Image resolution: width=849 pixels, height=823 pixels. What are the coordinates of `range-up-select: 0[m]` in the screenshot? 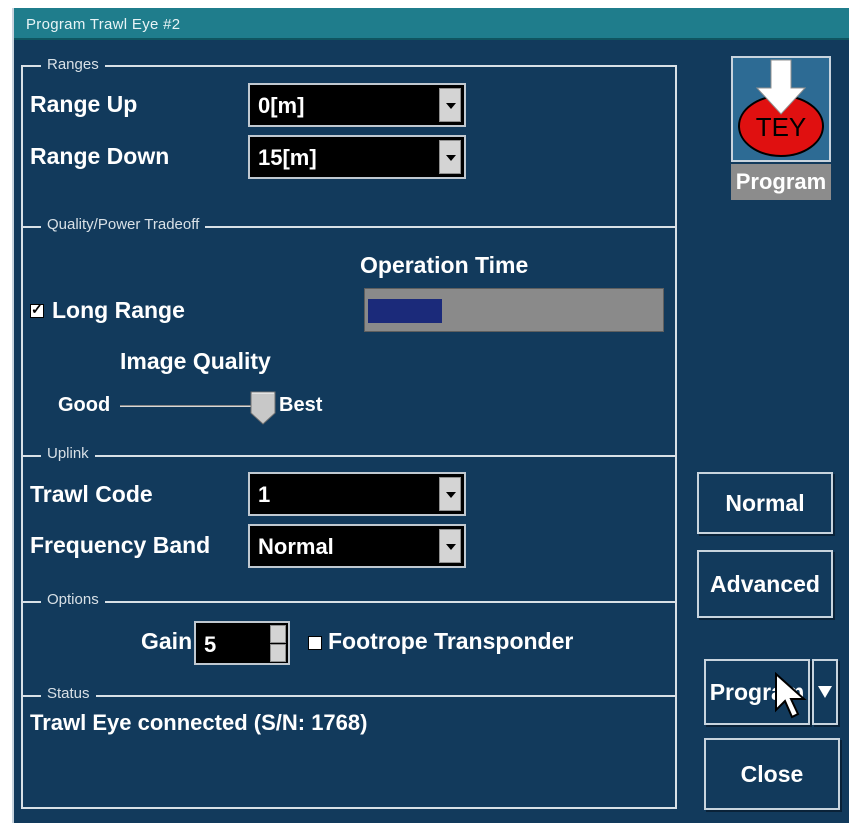 It's located at (357, 105).